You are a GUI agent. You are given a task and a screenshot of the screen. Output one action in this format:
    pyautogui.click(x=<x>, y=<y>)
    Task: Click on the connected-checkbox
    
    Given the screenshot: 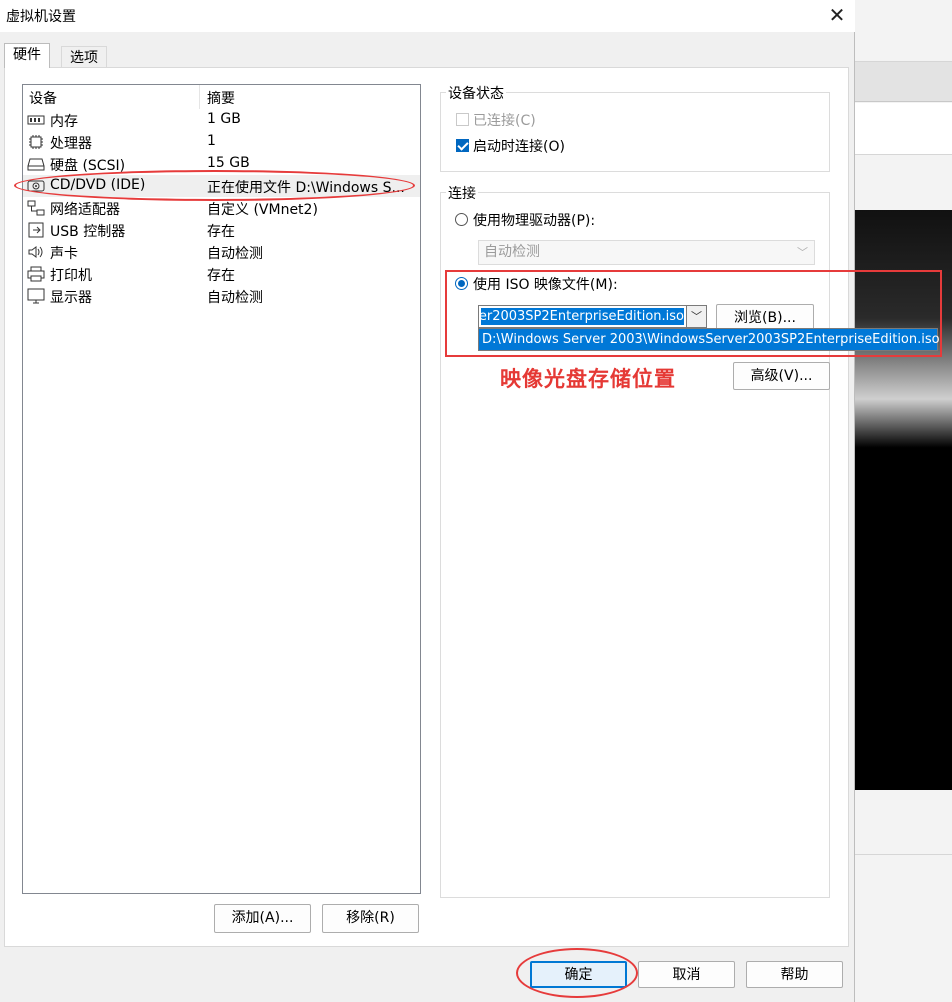 What is the action you would take?
    pyautogui.click(x=462, y=119)
    